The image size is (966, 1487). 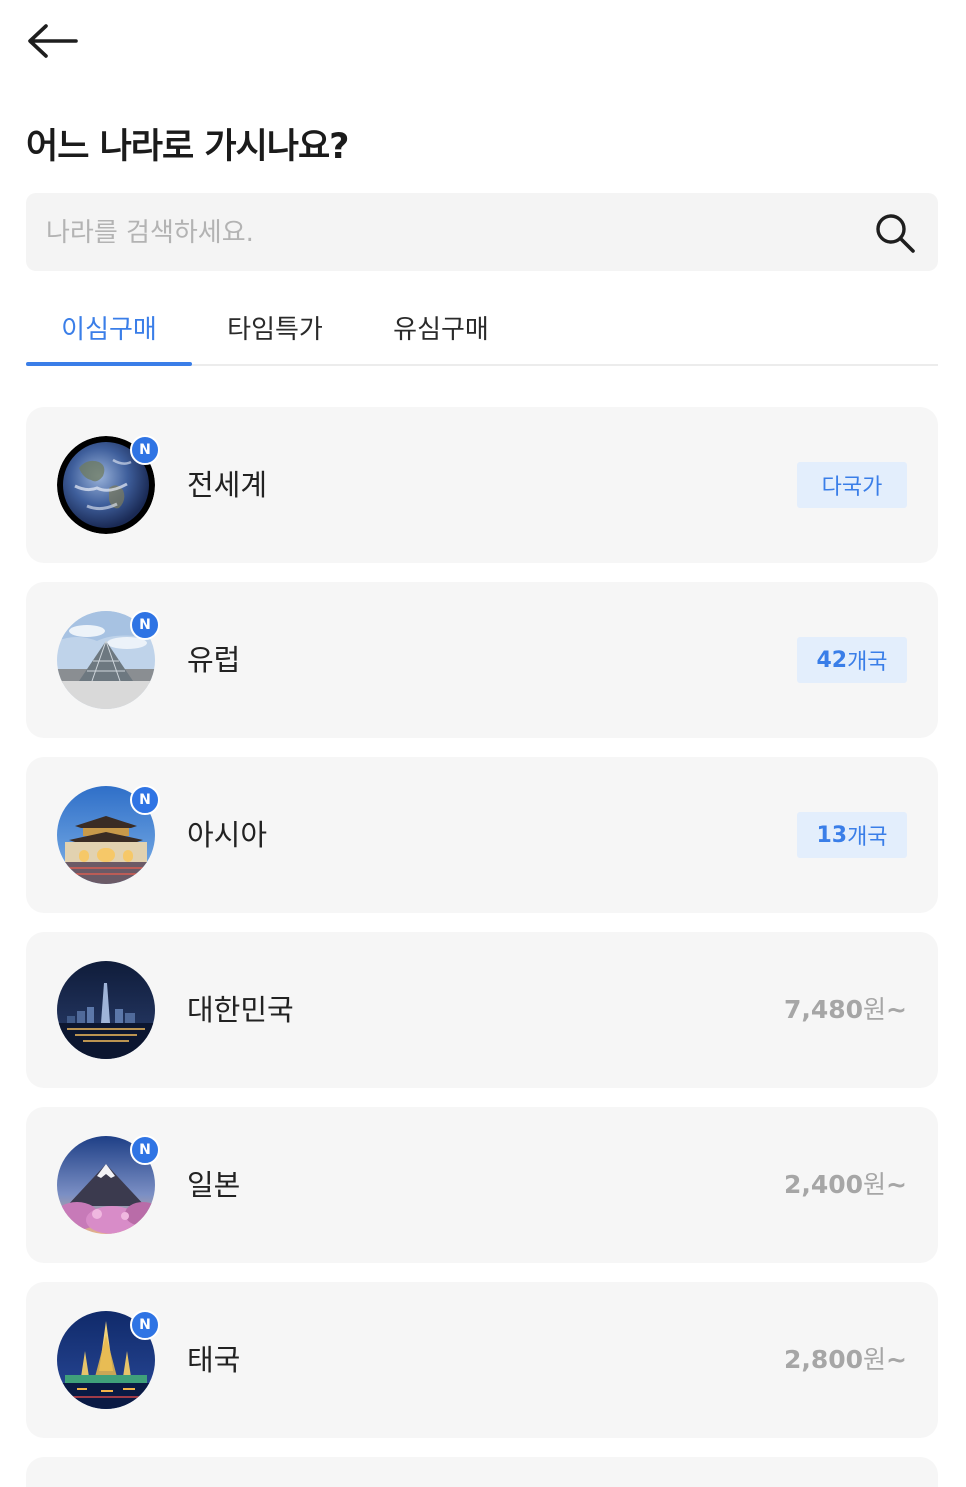 I want to click on search-input, so click(x=446, y=233).